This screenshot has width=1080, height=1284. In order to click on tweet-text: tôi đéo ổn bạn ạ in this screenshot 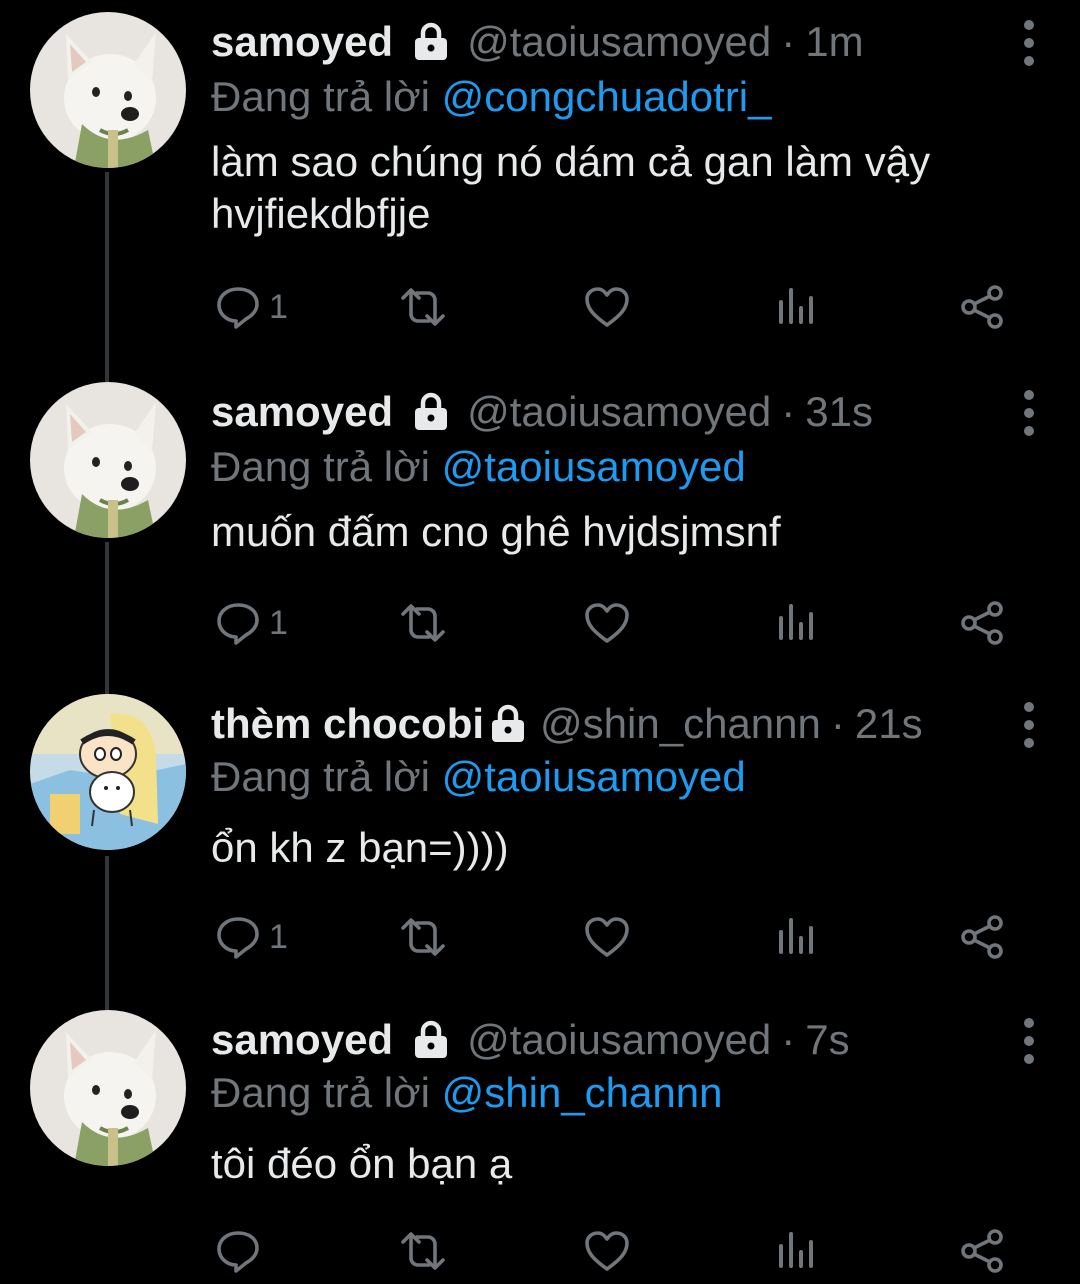, I will do `click(621, 1164)`.